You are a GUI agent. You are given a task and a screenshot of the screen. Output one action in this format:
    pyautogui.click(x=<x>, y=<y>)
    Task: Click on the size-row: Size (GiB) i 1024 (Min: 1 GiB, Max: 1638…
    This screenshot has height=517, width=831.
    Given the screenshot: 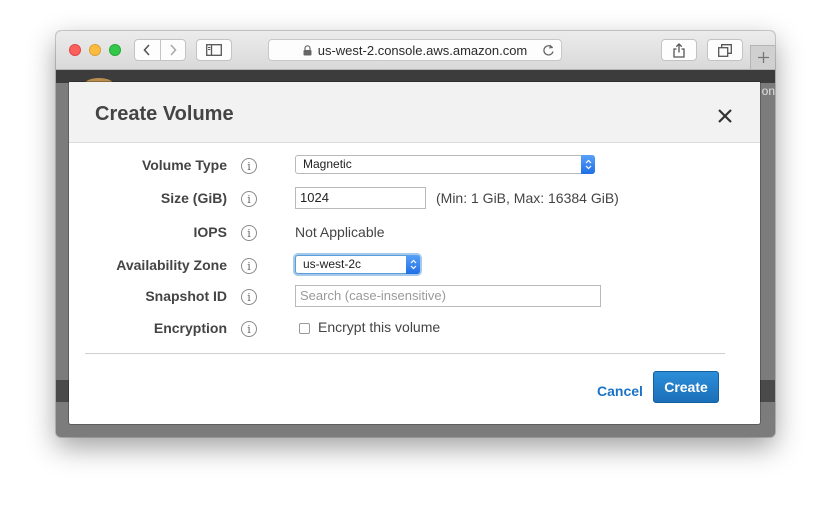 What is the action you would take?
    pyautogui.click(x=414, y=199)
    